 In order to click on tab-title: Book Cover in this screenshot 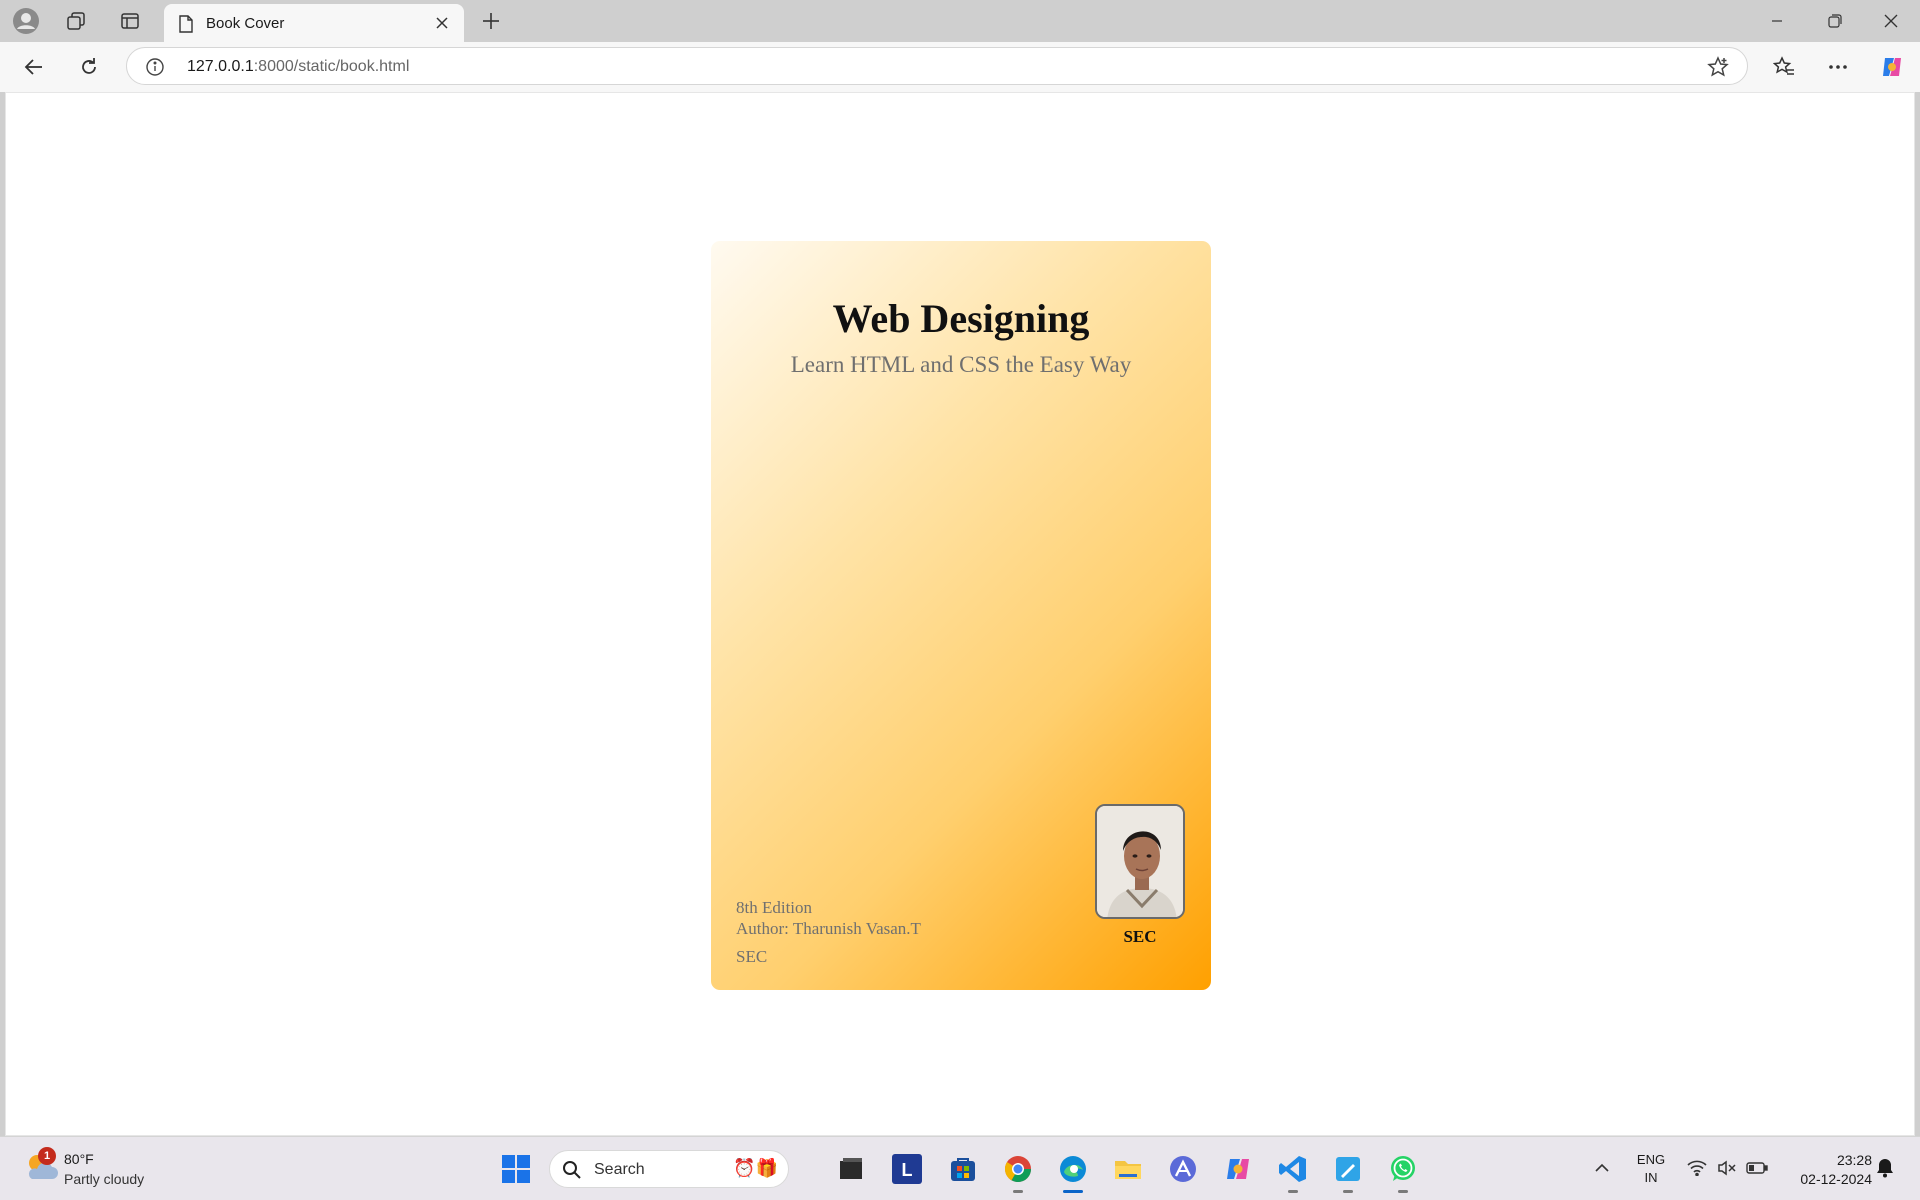, I will do `click(245, 23)`.